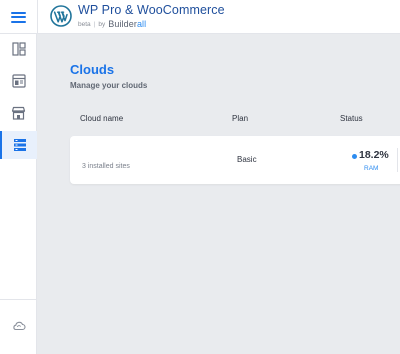 The width and height of the screenshot is (400, 354). I want to click on app-title: WP Pro & WooCommerce, so click(151, 10).